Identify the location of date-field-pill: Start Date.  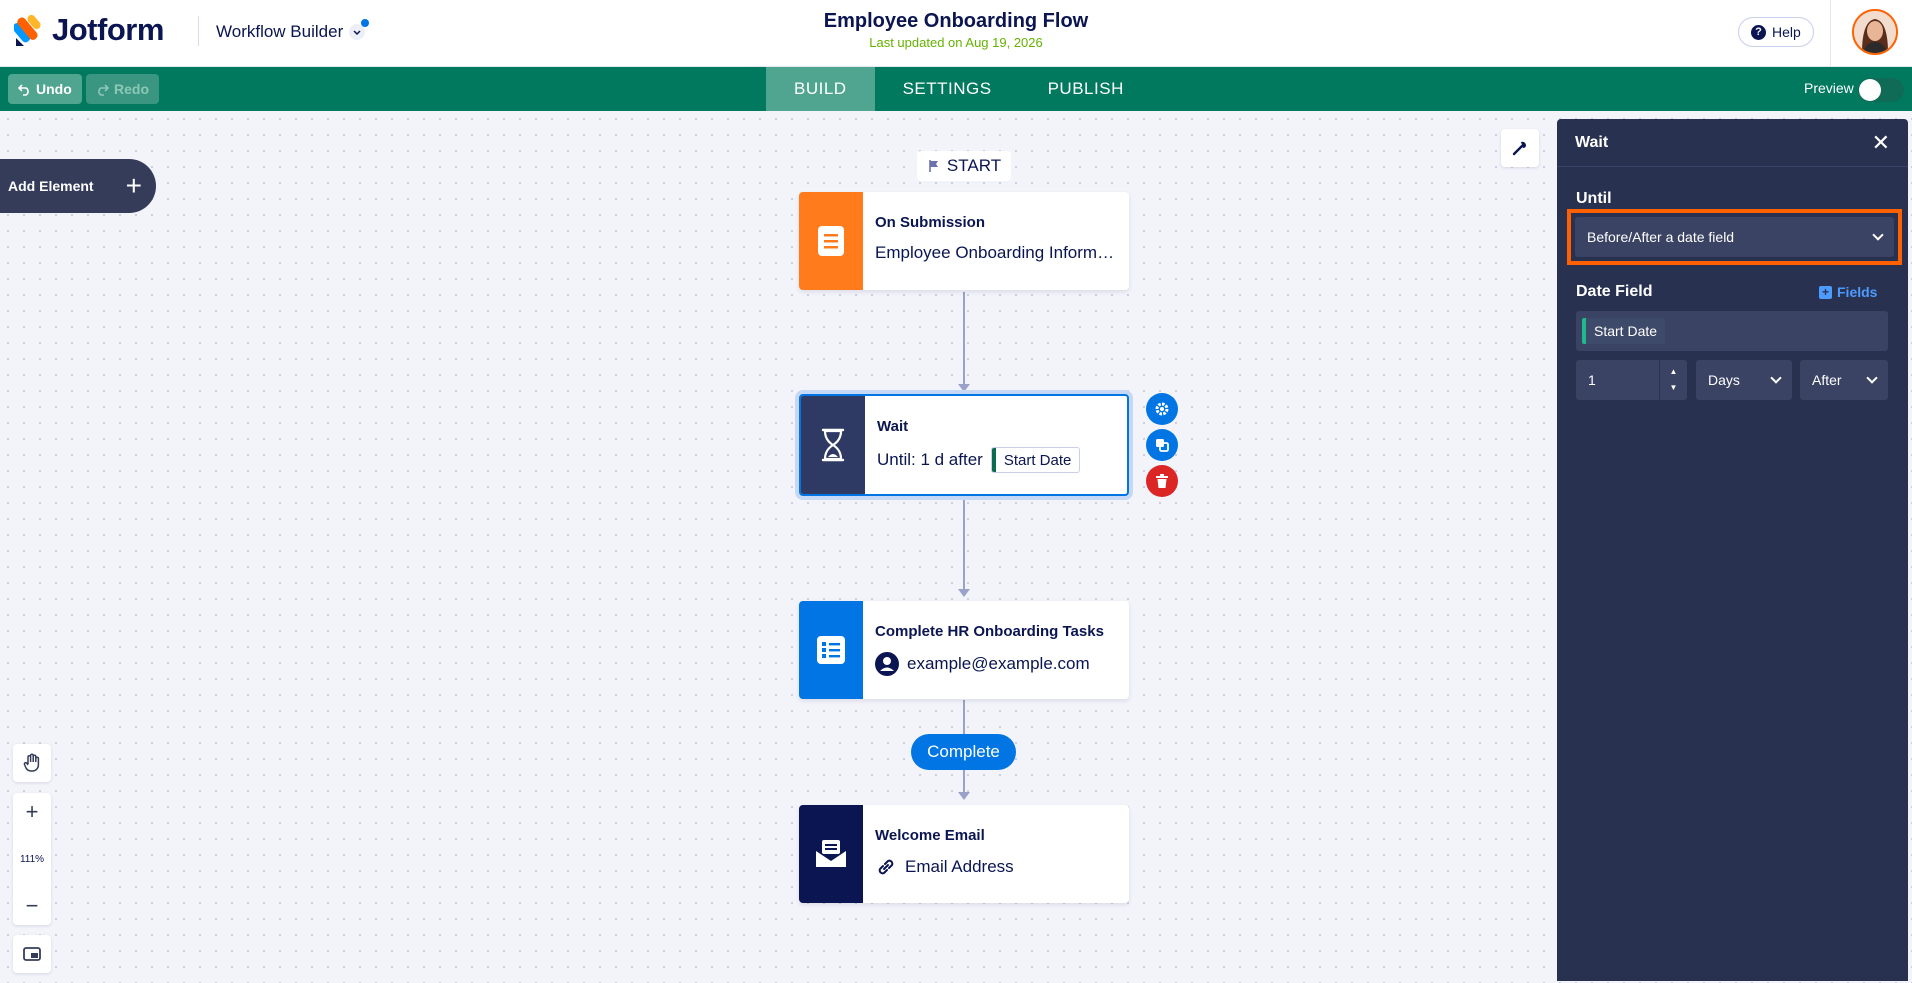
(1624, 331).